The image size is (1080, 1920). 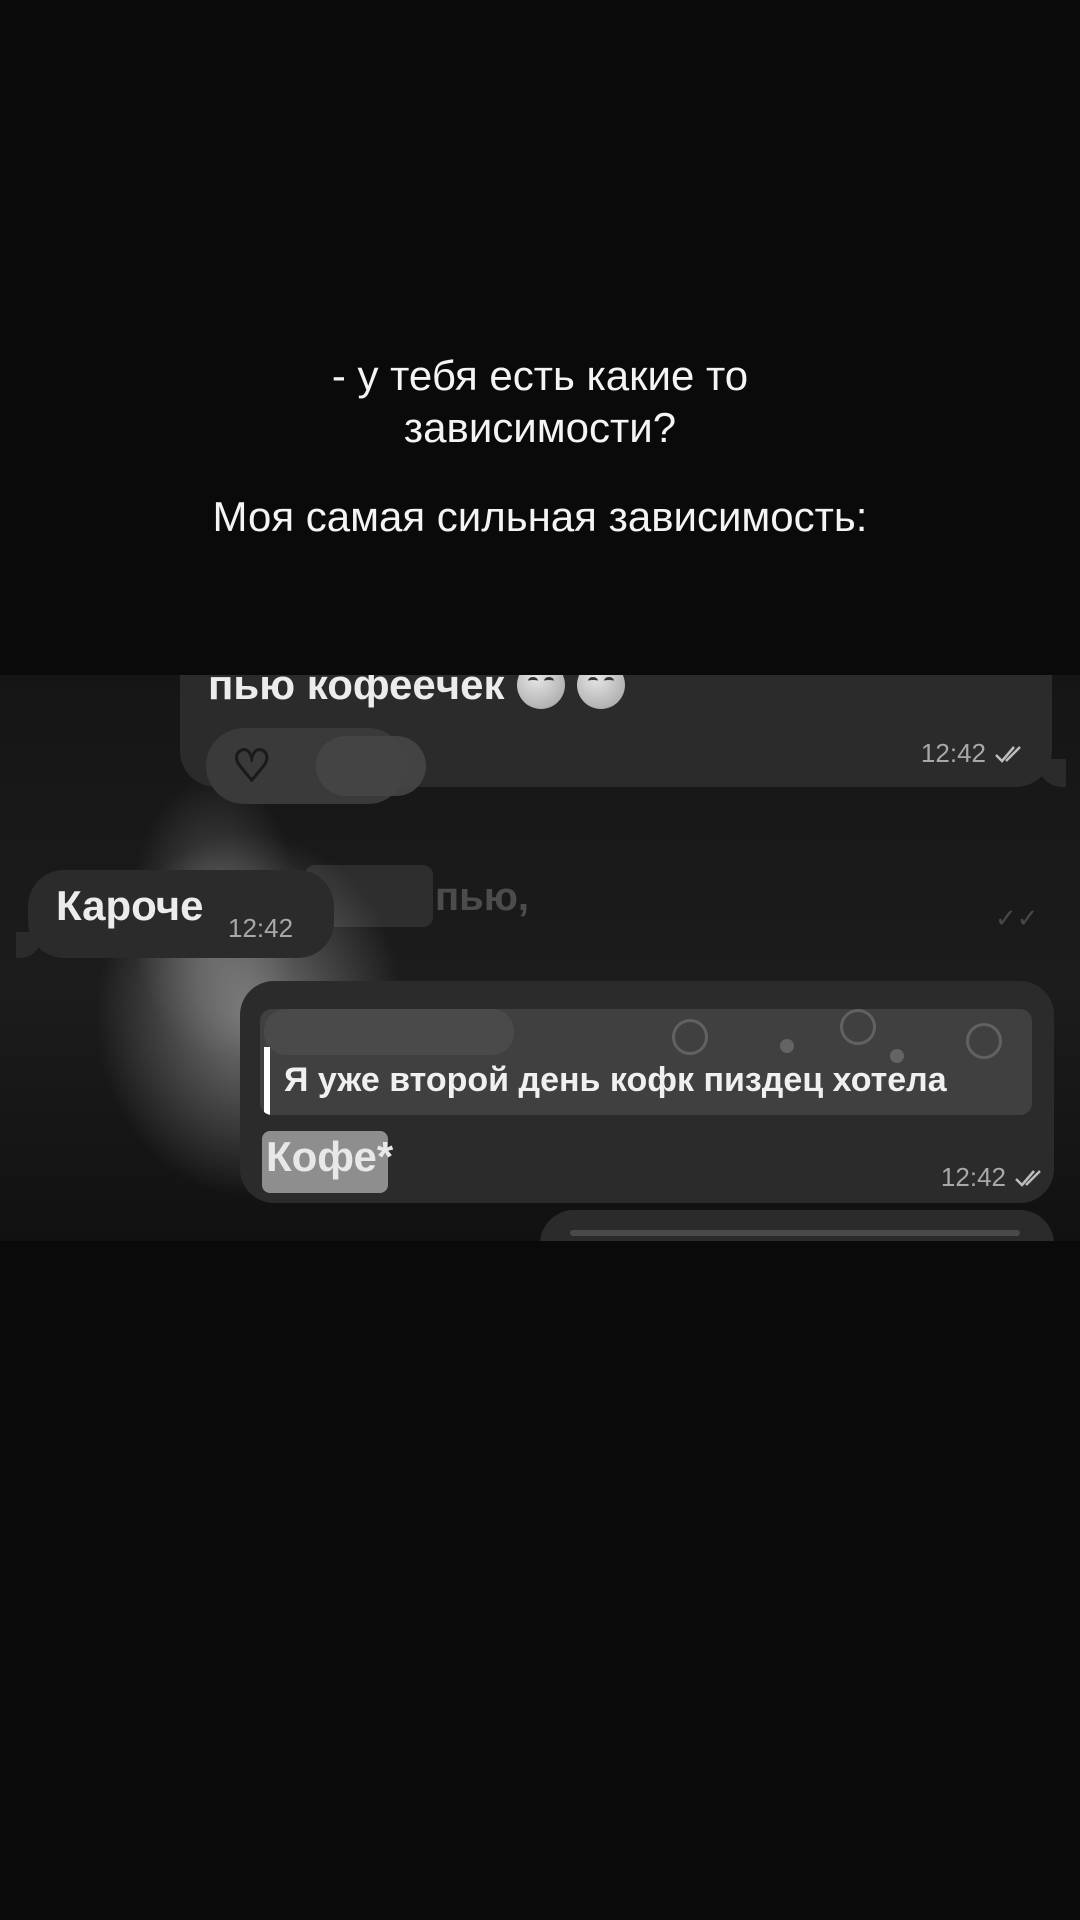 I want to click on message-text: Кофе*, so click(x=330, y=1156).